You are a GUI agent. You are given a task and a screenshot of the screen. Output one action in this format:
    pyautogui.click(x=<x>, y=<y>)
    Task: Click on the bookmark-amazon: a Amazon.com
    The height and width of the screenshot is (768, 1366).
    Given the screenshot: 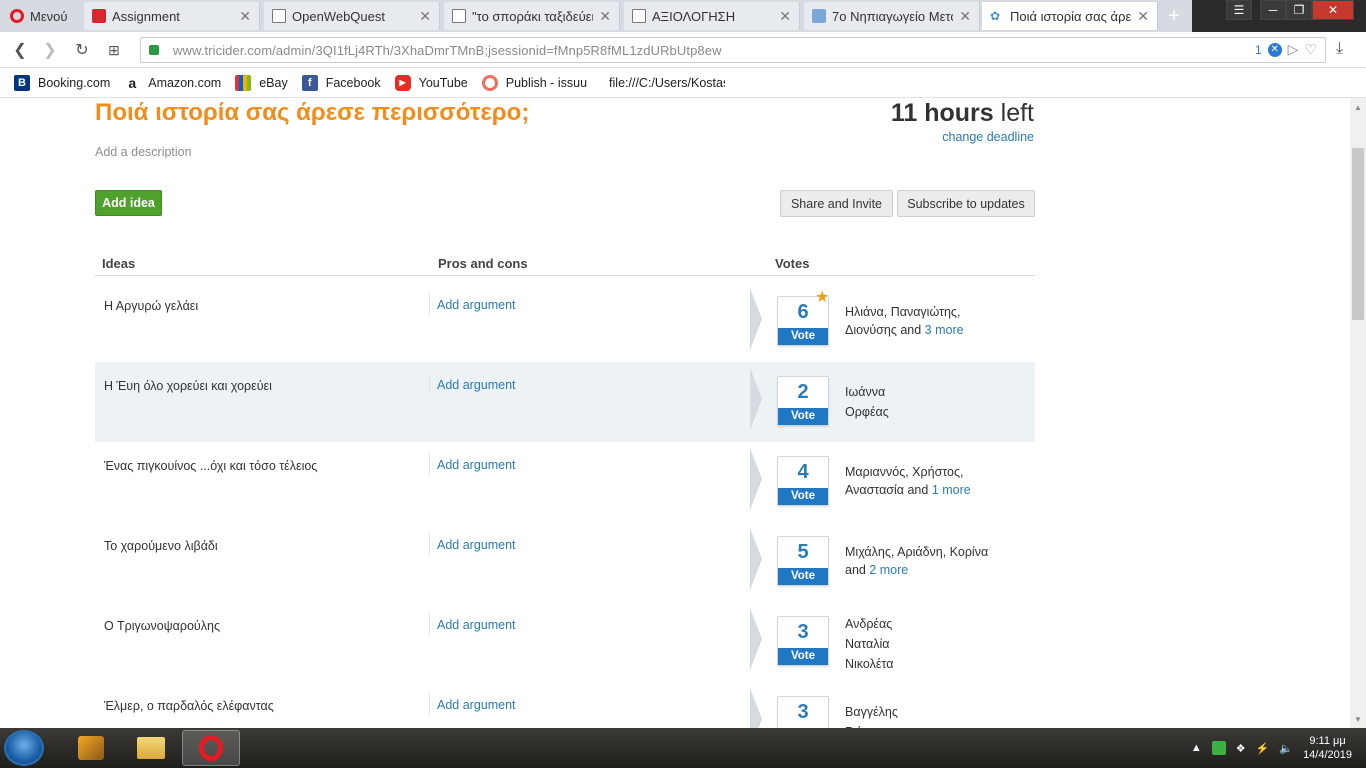 What is the action you would take?
    pyautogui.click(x=172, y=83)
    